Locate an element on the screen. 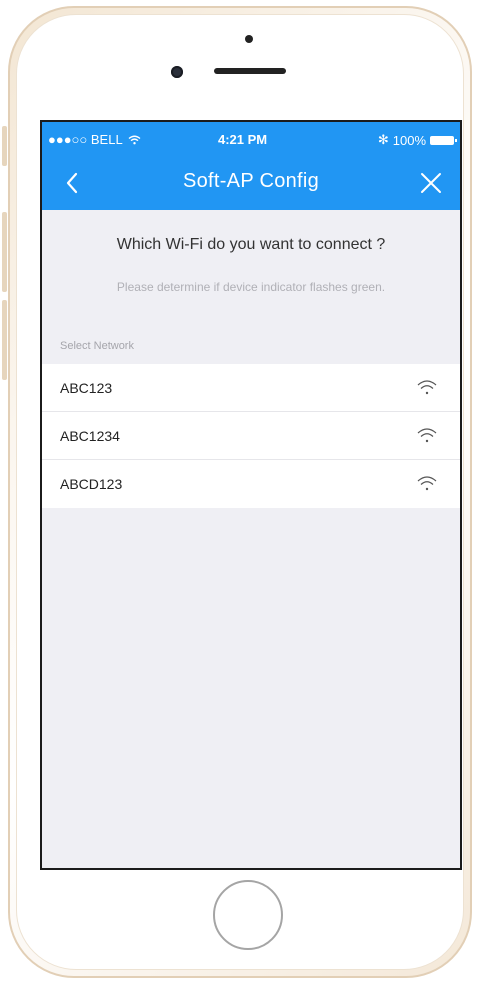 The width and height of the screenshot is (480, 982). network-name: ABC1234 is located at coordinates (90, 436).